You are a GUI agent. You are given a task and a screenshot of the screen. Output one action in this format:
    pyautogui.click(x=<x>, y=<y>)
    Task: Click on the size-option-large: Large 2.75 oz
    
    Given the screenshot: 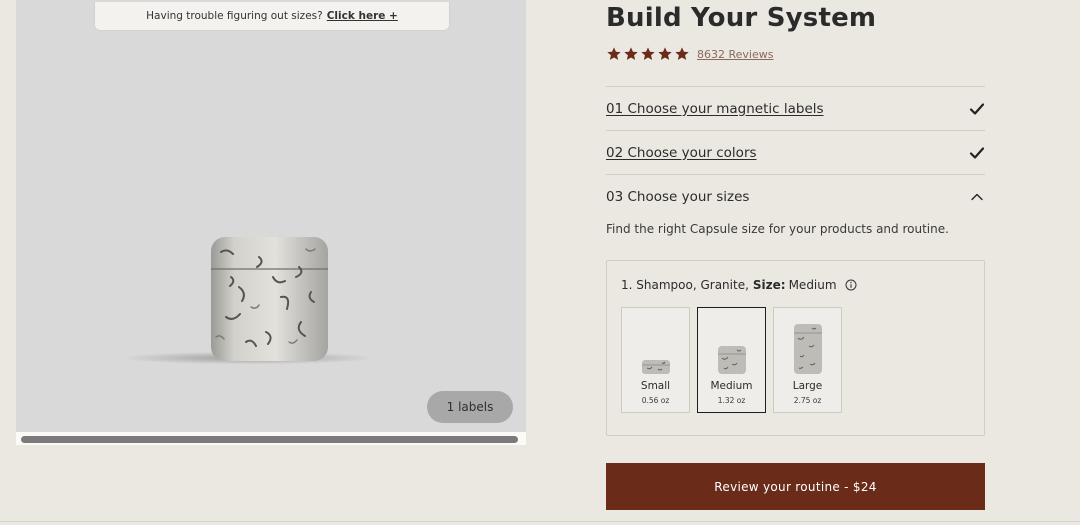 What is the action you would take?
    pyautogui.click(x=807, y=360)
    